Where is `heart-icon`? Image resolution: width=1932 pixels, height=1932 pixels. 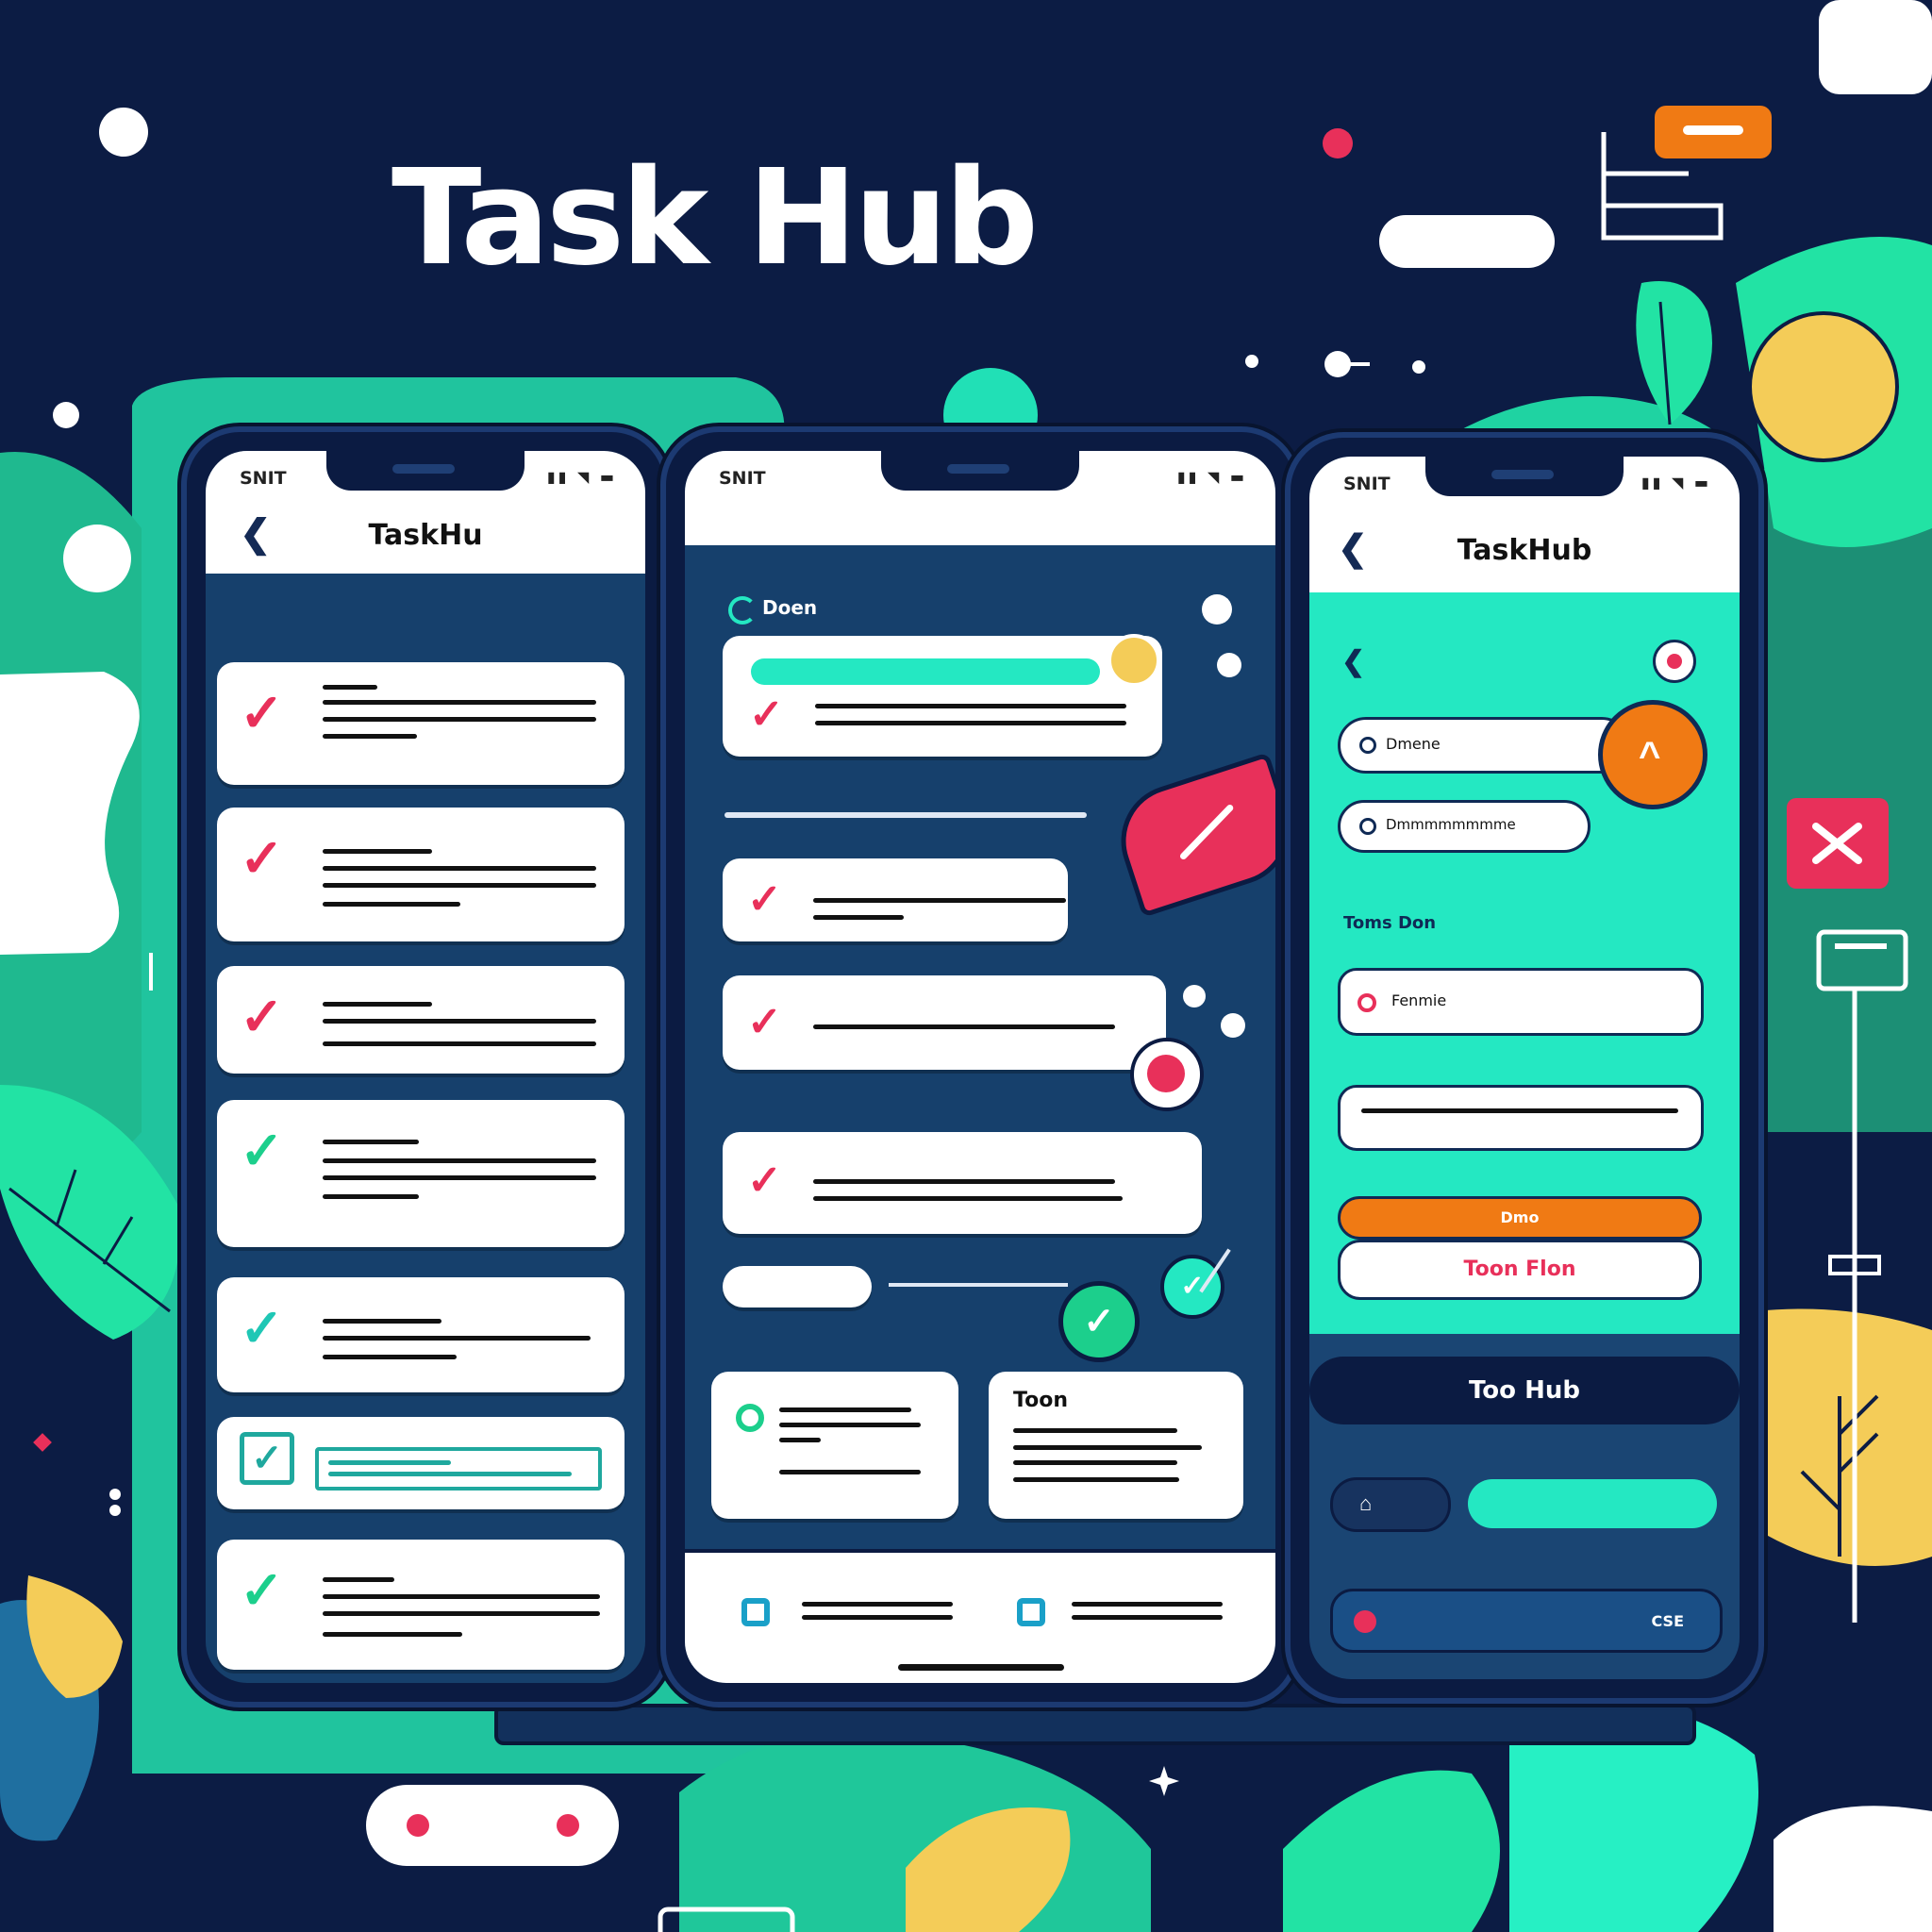
heart-icon is located at coordinates (1166, 1074).